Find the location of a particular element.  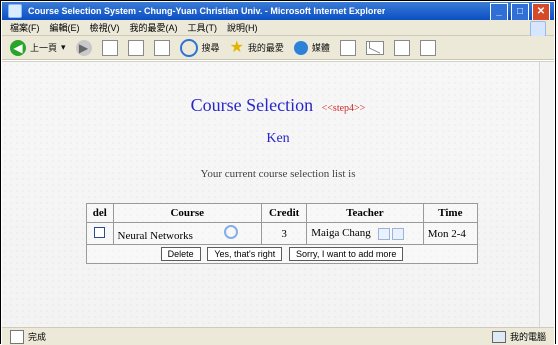

back-arrow-icon: ◀ is located at coordinates (18, 47).